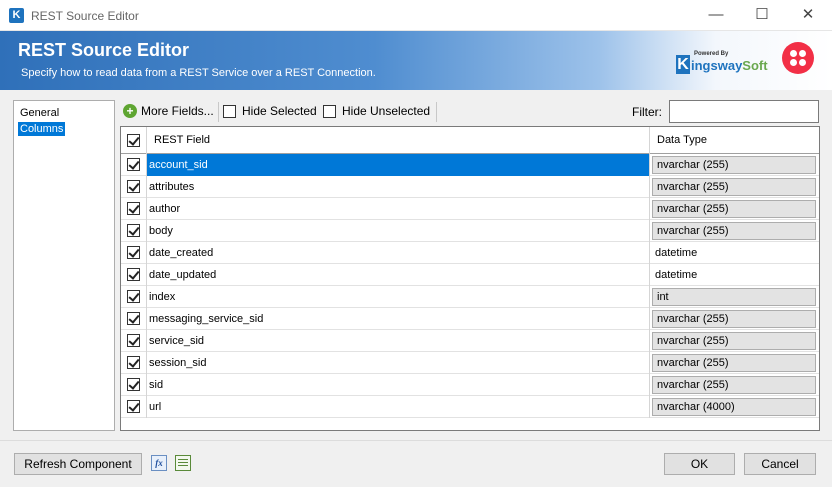  I want to click on table-row: session_sid nvarchar (255), so click(470, 363).